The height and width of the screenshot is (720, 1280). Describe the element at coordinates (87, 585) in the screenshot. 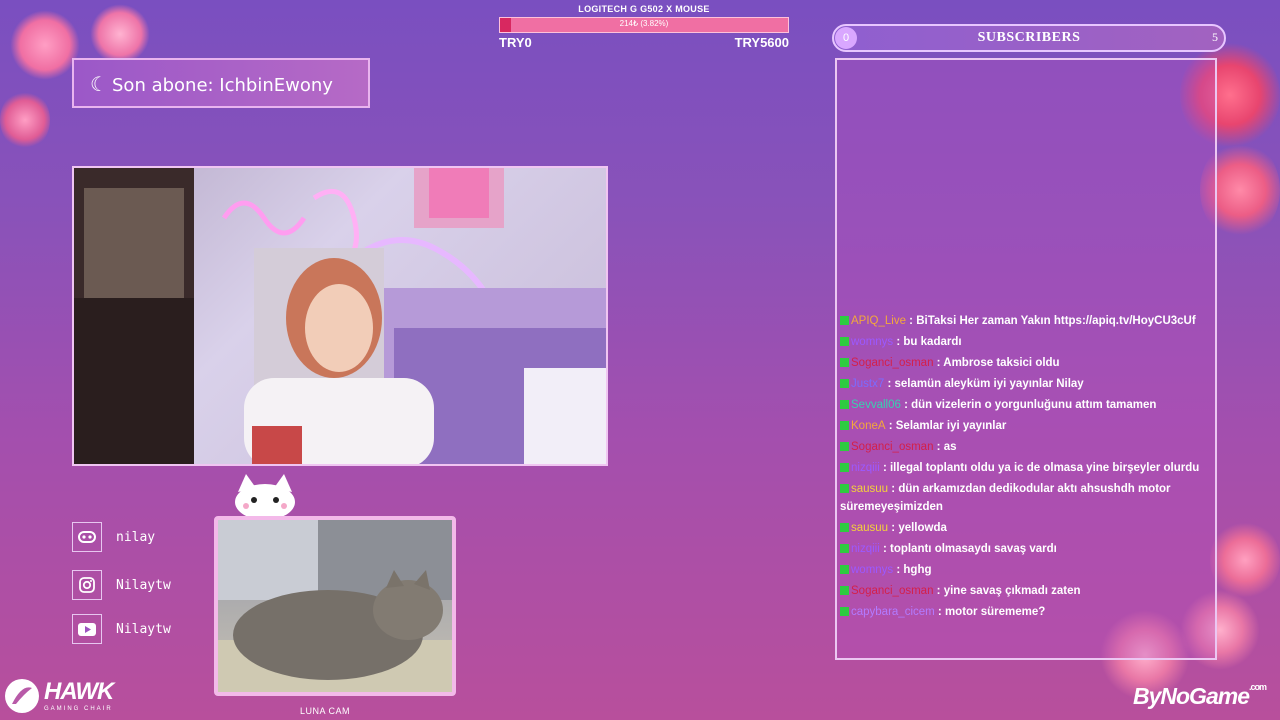

I see `instagram-icon` at that location.